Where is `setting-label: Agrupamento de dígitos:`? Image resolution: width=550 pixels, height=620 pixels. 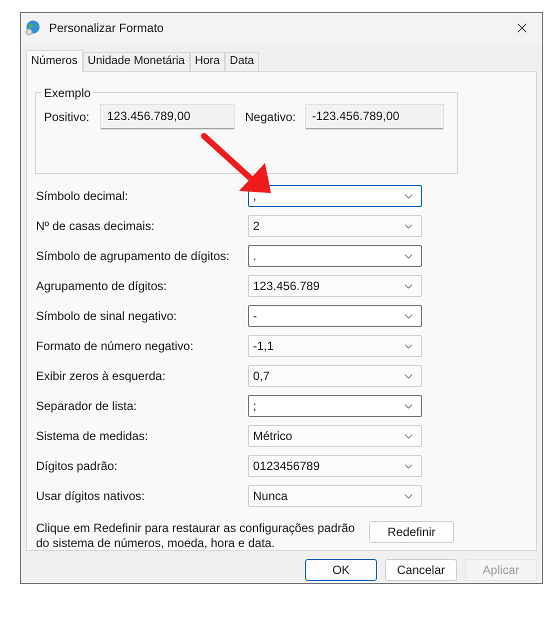
setting-label: Agrupamento de dígitos: is located at coordinates (101, 286).